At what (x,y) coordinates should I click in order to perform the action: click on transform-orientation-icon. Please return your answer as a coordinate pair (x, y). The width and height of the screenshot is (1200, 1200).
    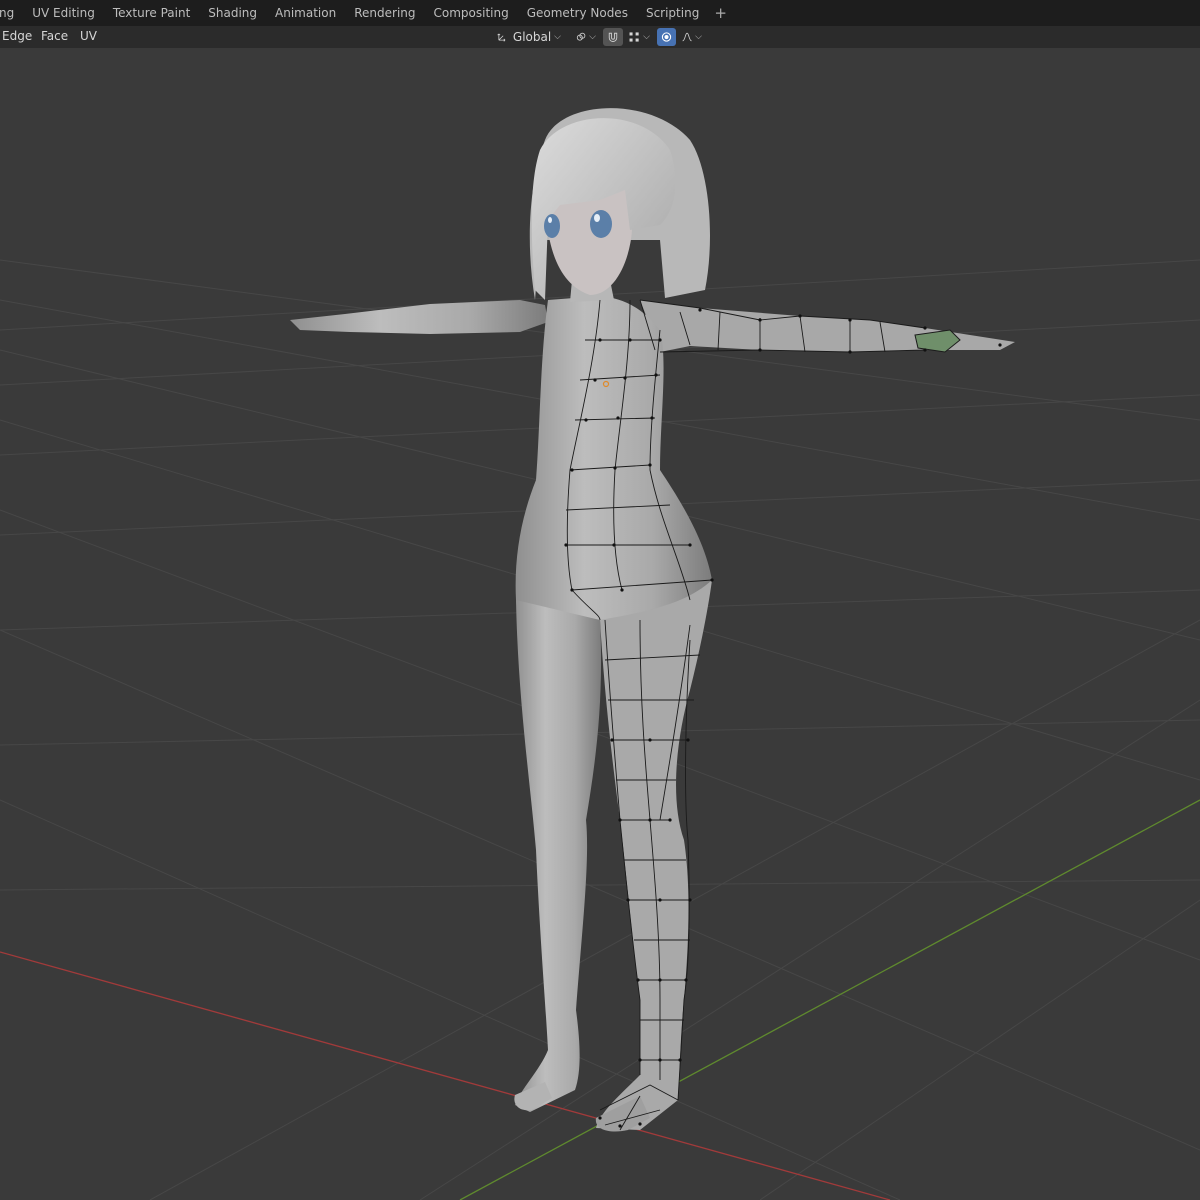
    Looking at the image, I should click on (501, 37).